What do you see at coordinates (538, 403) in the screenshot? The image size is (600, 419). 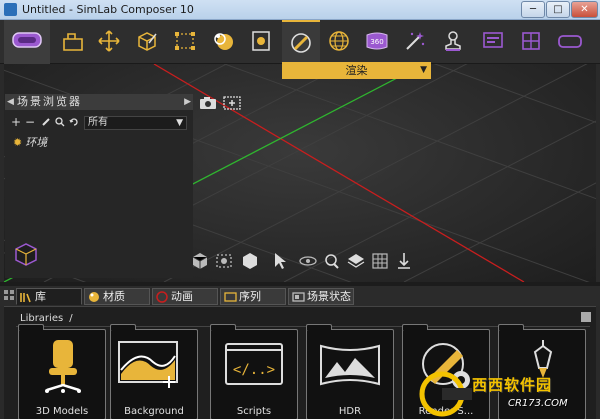 I see `watermark-url: CR173.COM` at bounding box center [538, 403].